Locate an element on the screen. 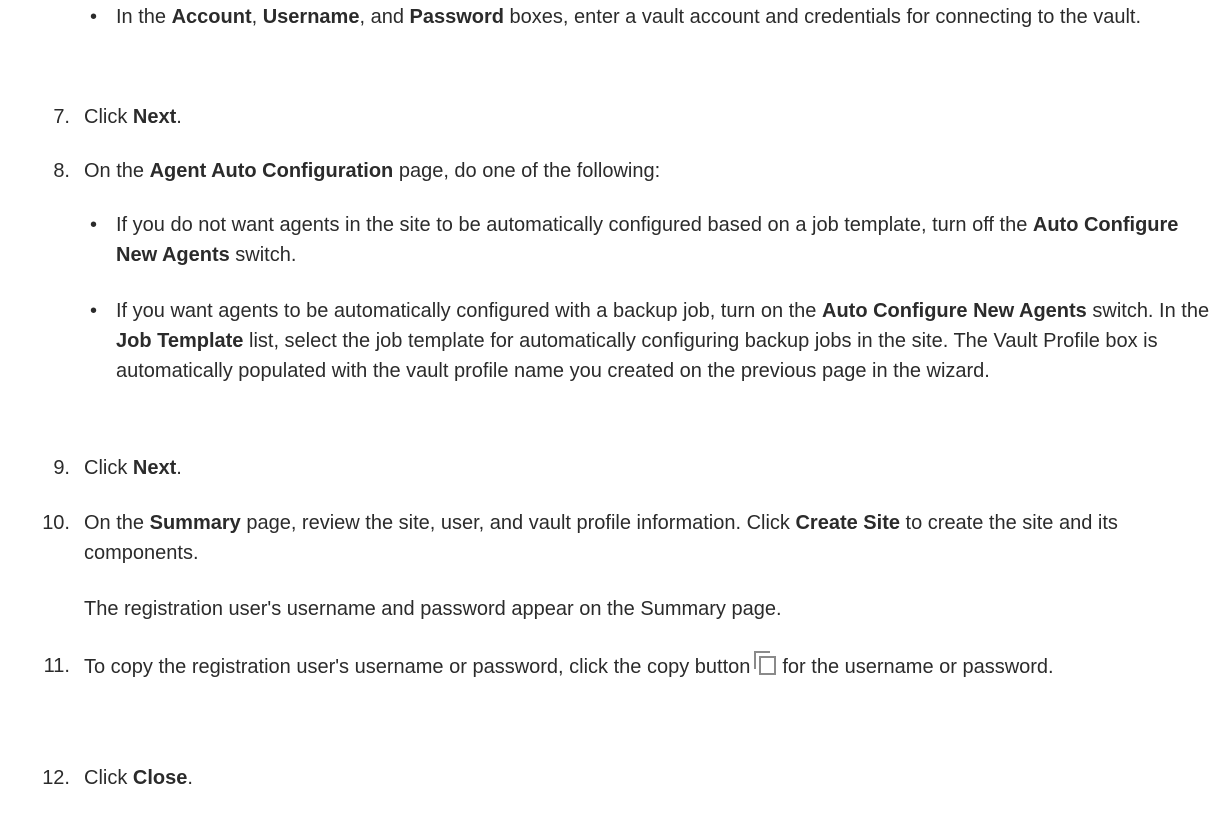  account-term: Account is located at coordinates (211, 17).